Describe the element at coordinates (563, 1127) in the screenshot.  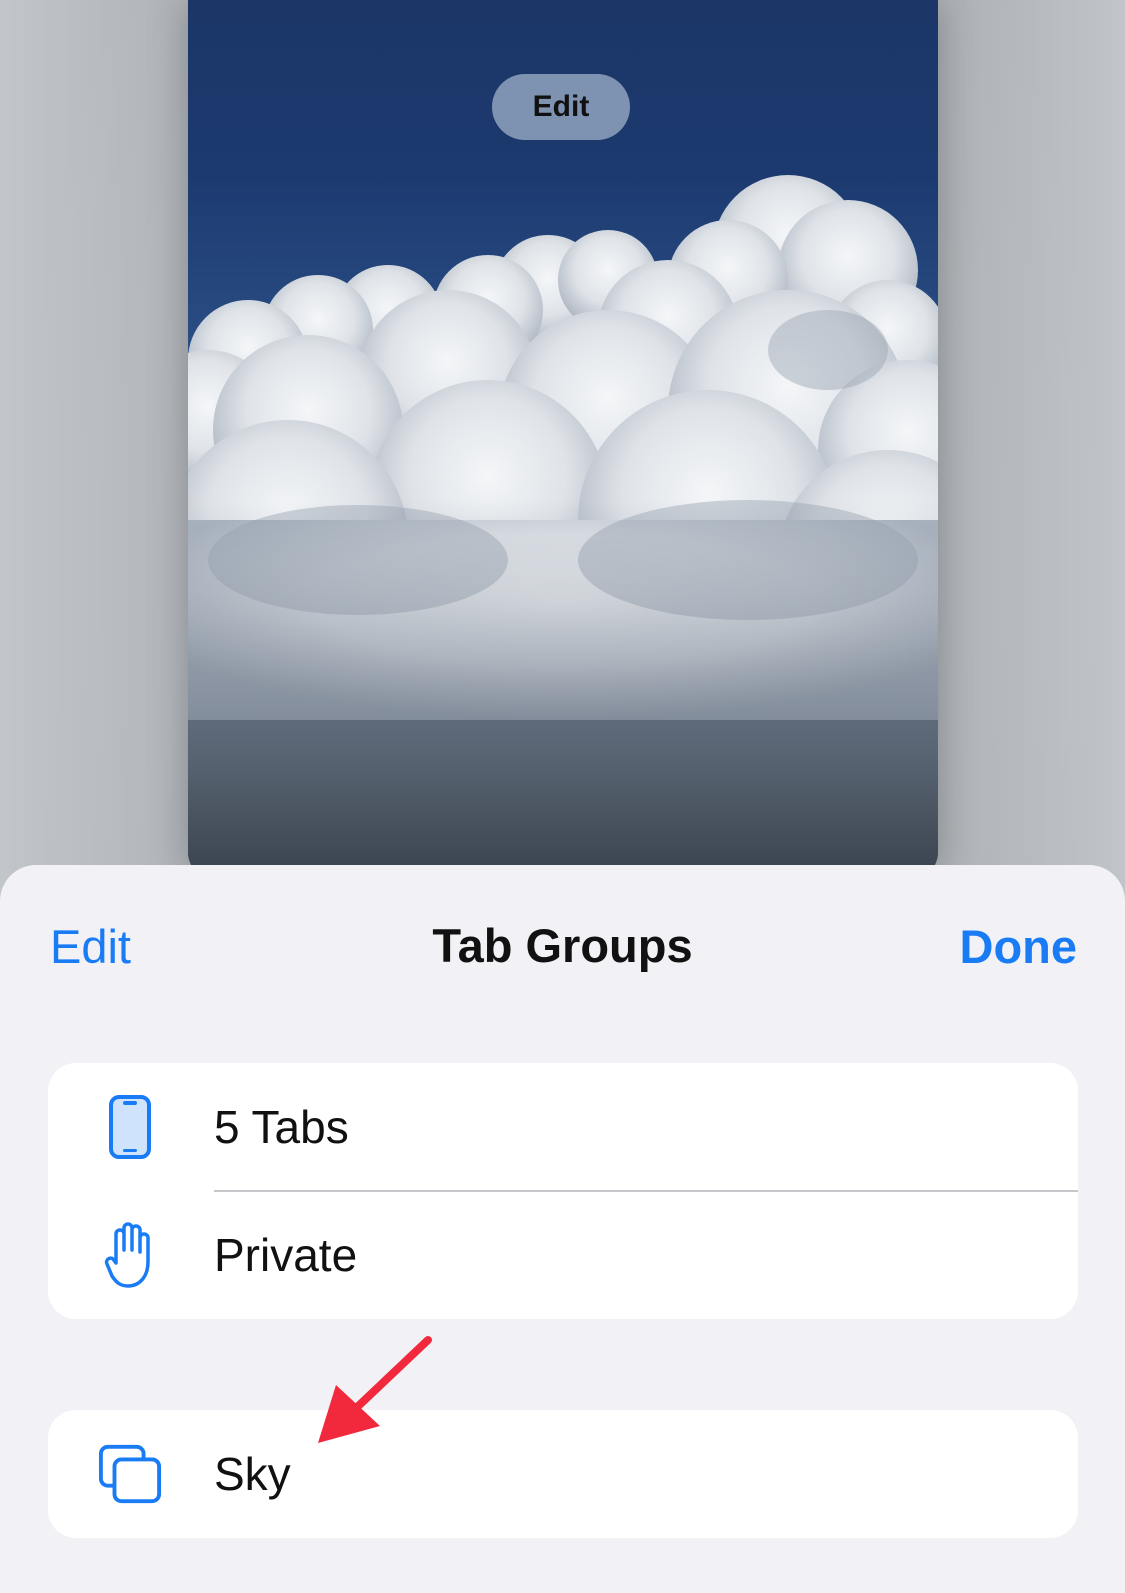
I see `tab-group-row-tabs: 5 Tabs` at that location.